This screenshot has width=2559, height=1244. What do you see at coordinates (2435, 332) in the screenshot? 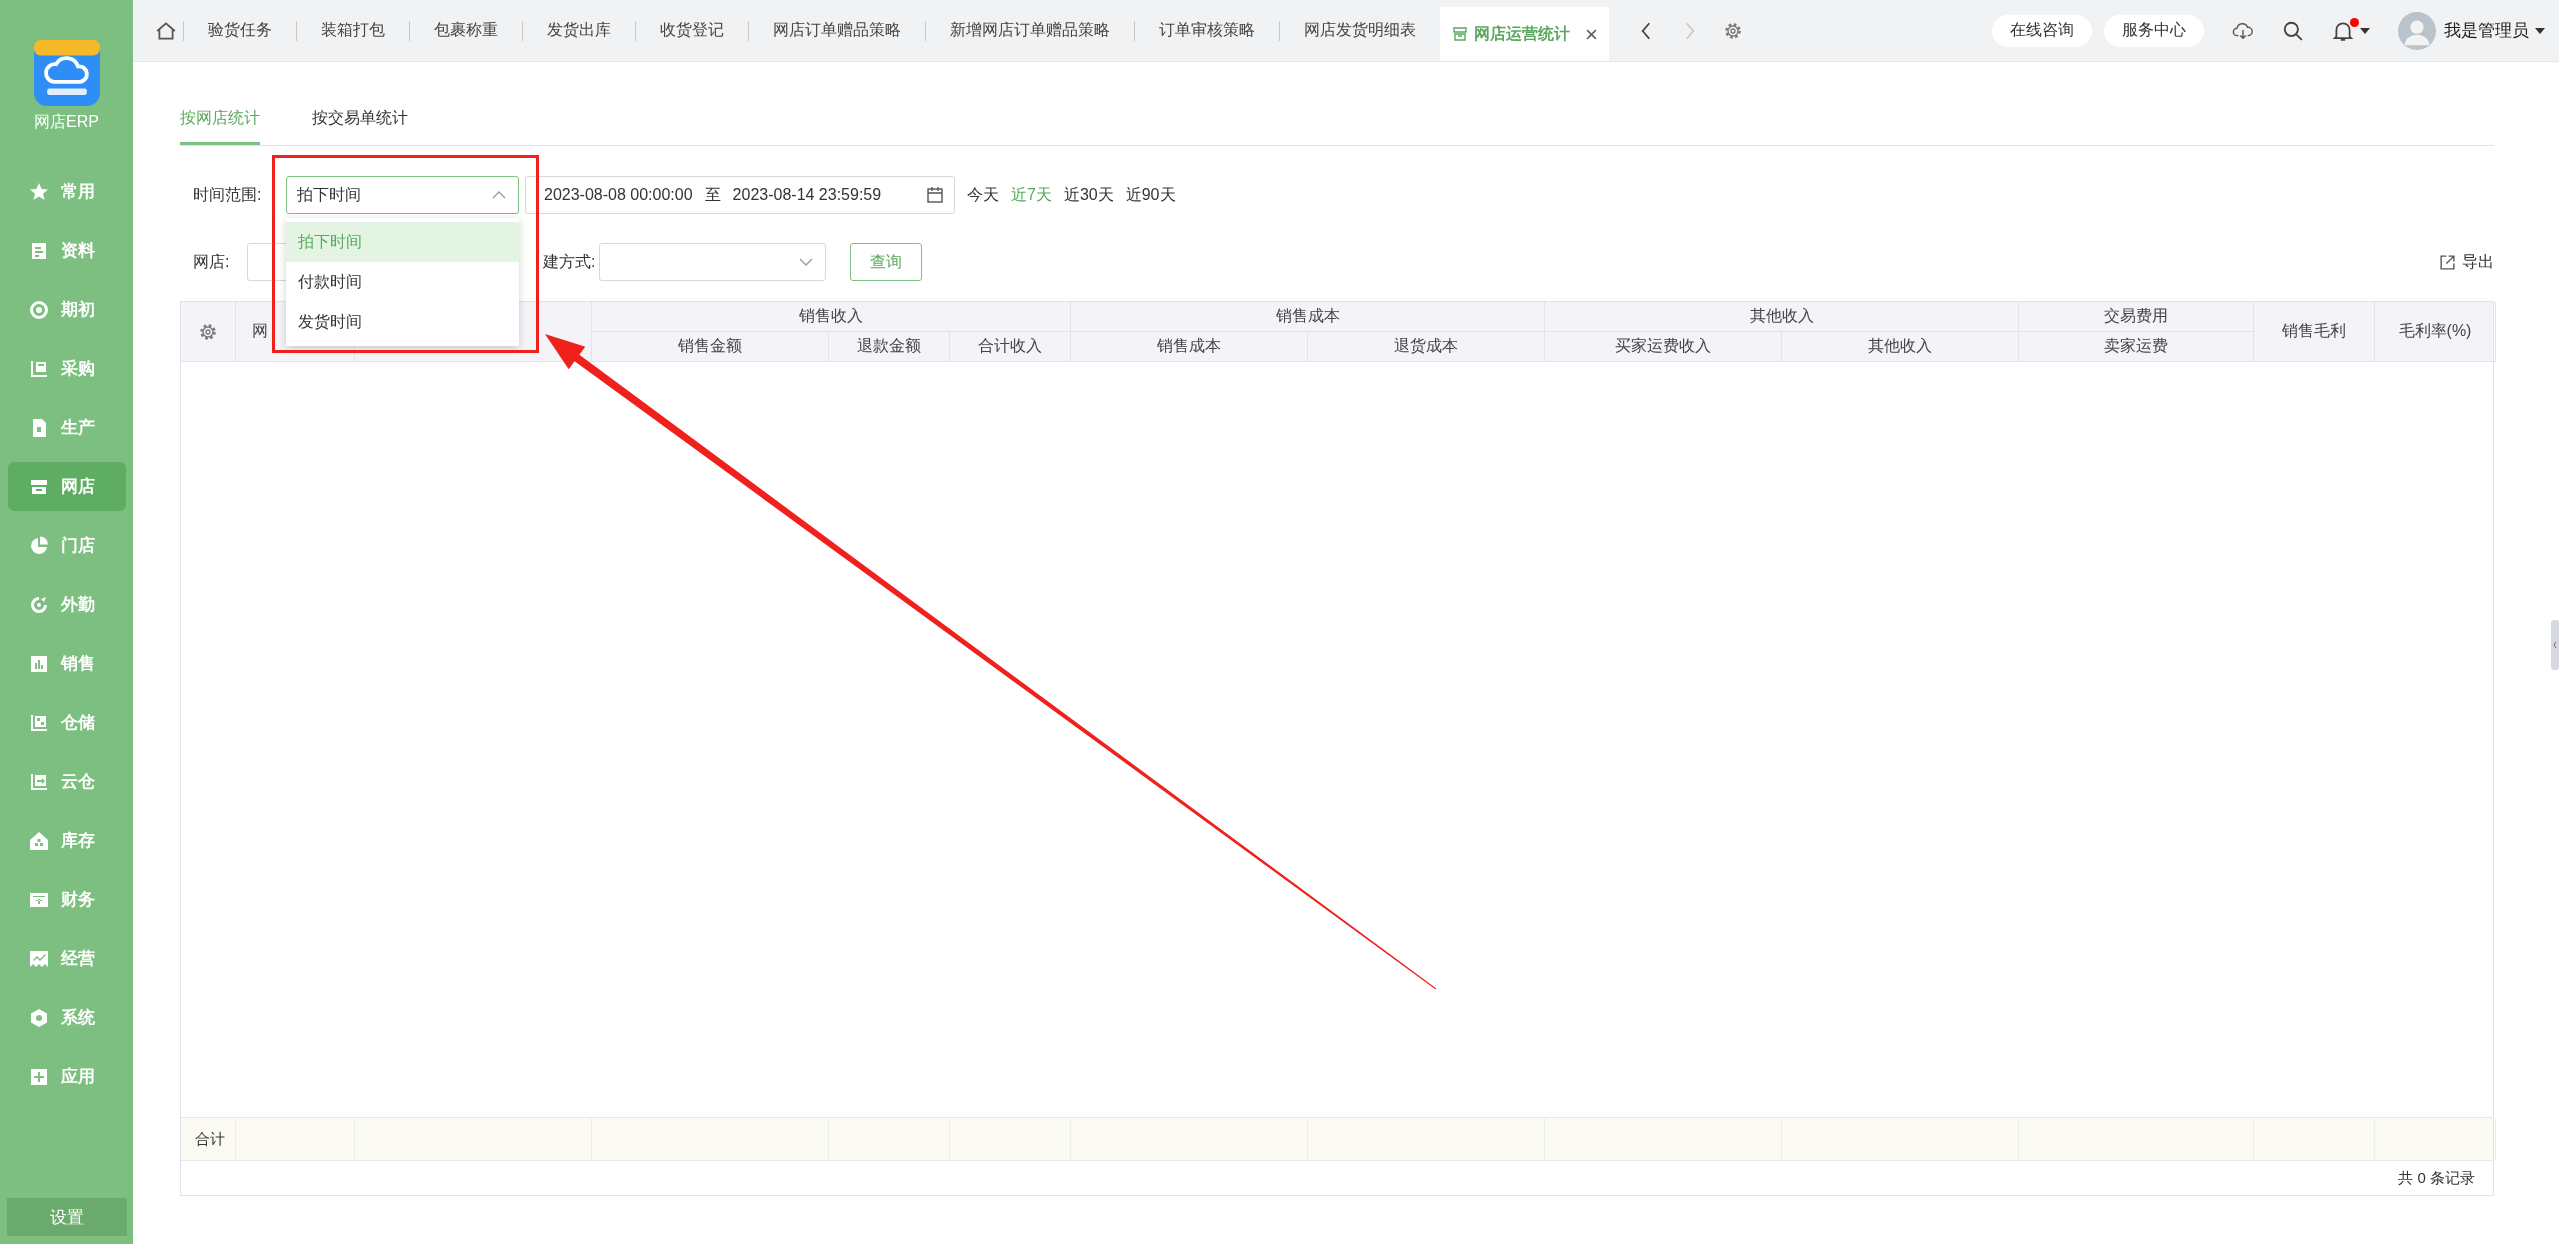
I see `column-header: 毛利率(%)` at bounding box center [2435, 332].